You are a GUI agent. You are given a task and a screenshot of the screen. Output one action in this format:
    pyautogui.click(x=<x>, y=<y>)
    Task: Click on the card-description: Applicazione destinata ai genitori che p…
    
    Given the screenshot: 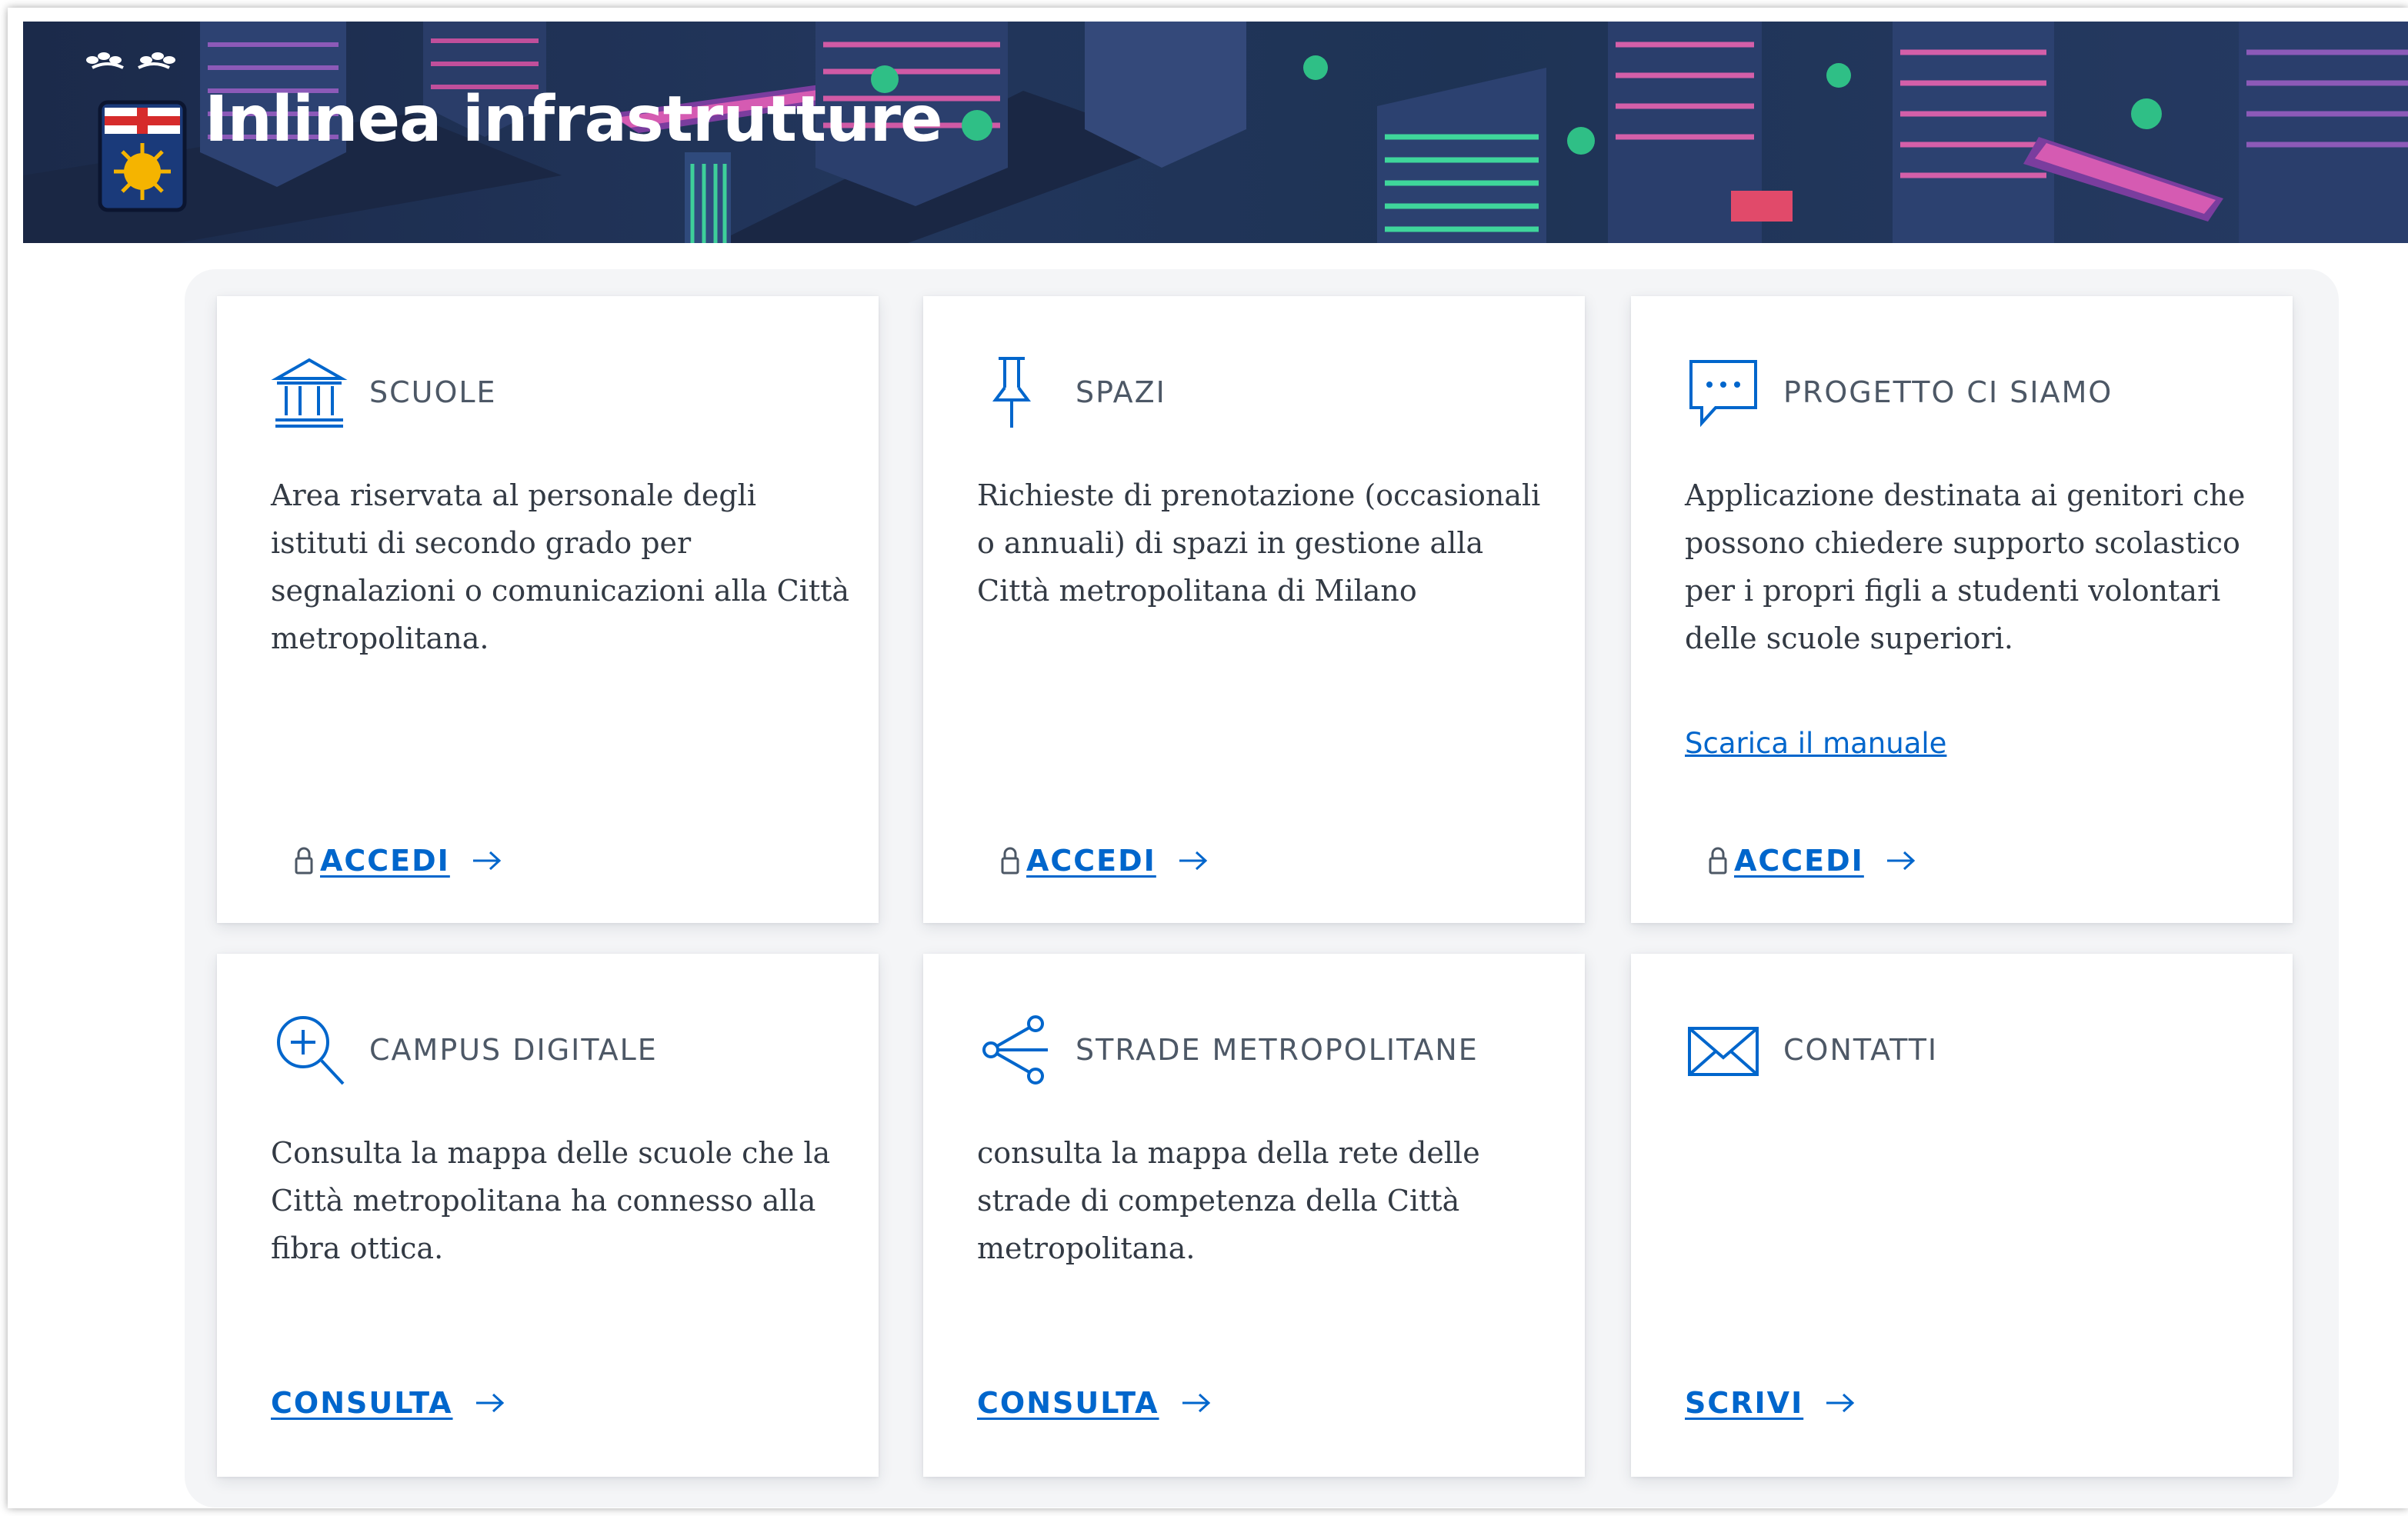 What is the action you would take?
    pyautogui.click(x=1965, y=566)
    